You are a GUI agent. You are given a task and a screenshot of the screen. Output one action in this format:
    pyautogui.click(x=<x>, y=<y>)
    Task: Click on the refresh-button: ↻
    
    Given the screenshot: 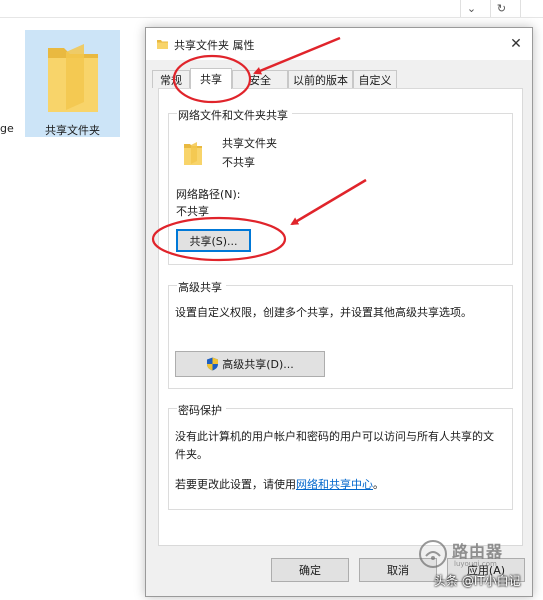 What is the action you would take?
    pyautogui.click(x=501, y=8)
    